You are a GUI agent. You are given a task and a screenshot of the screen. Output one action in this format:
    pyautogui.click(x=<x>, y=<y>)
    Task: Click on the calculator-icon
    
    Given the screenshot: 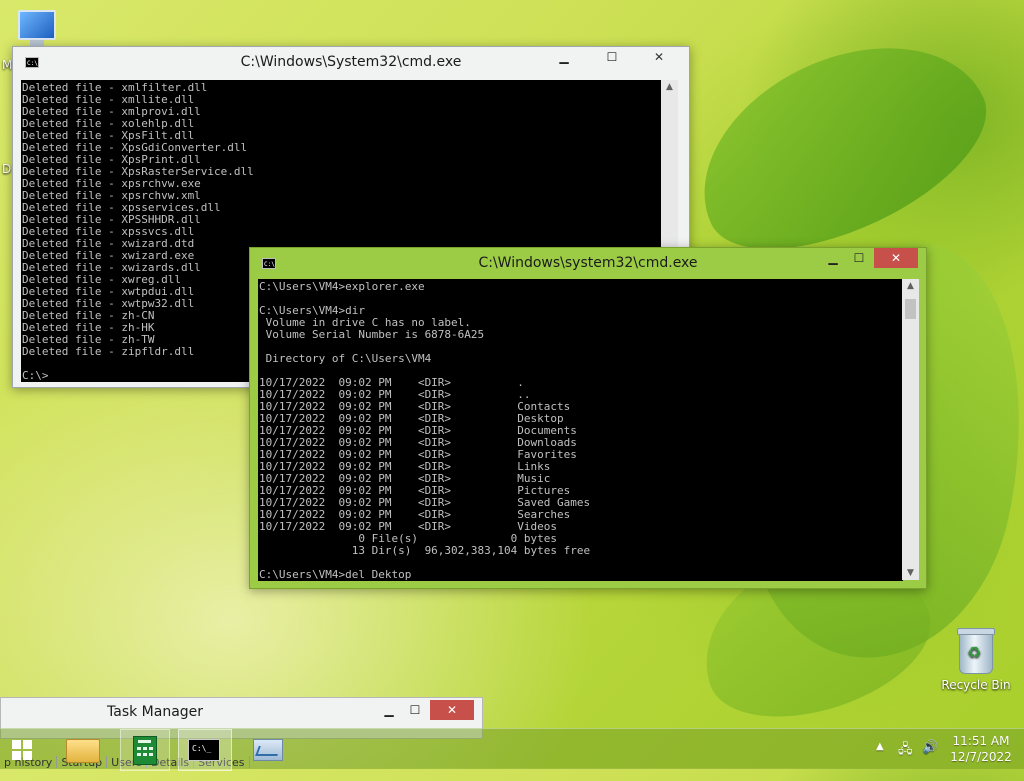 What is the action you would take?
    pyautogui.click(x=145, y=750)
    